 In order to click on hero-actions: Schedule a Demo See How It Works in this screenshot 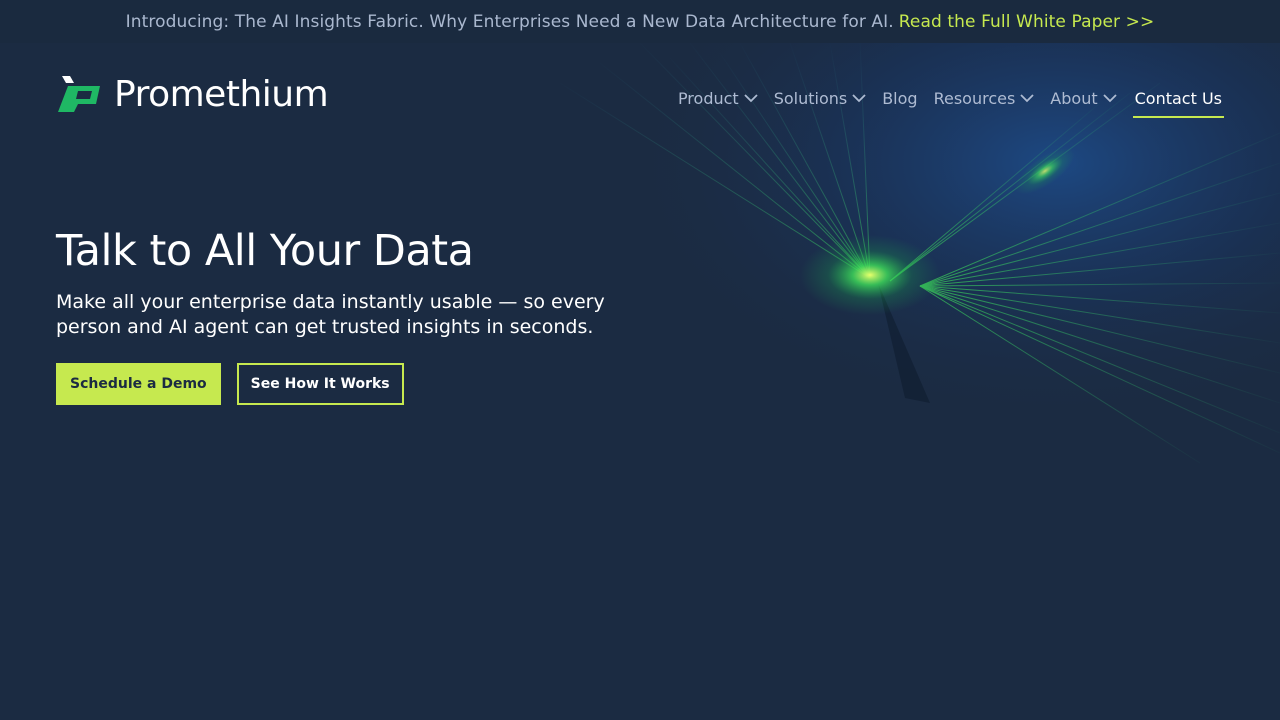, I will do `click(356, 384)`.